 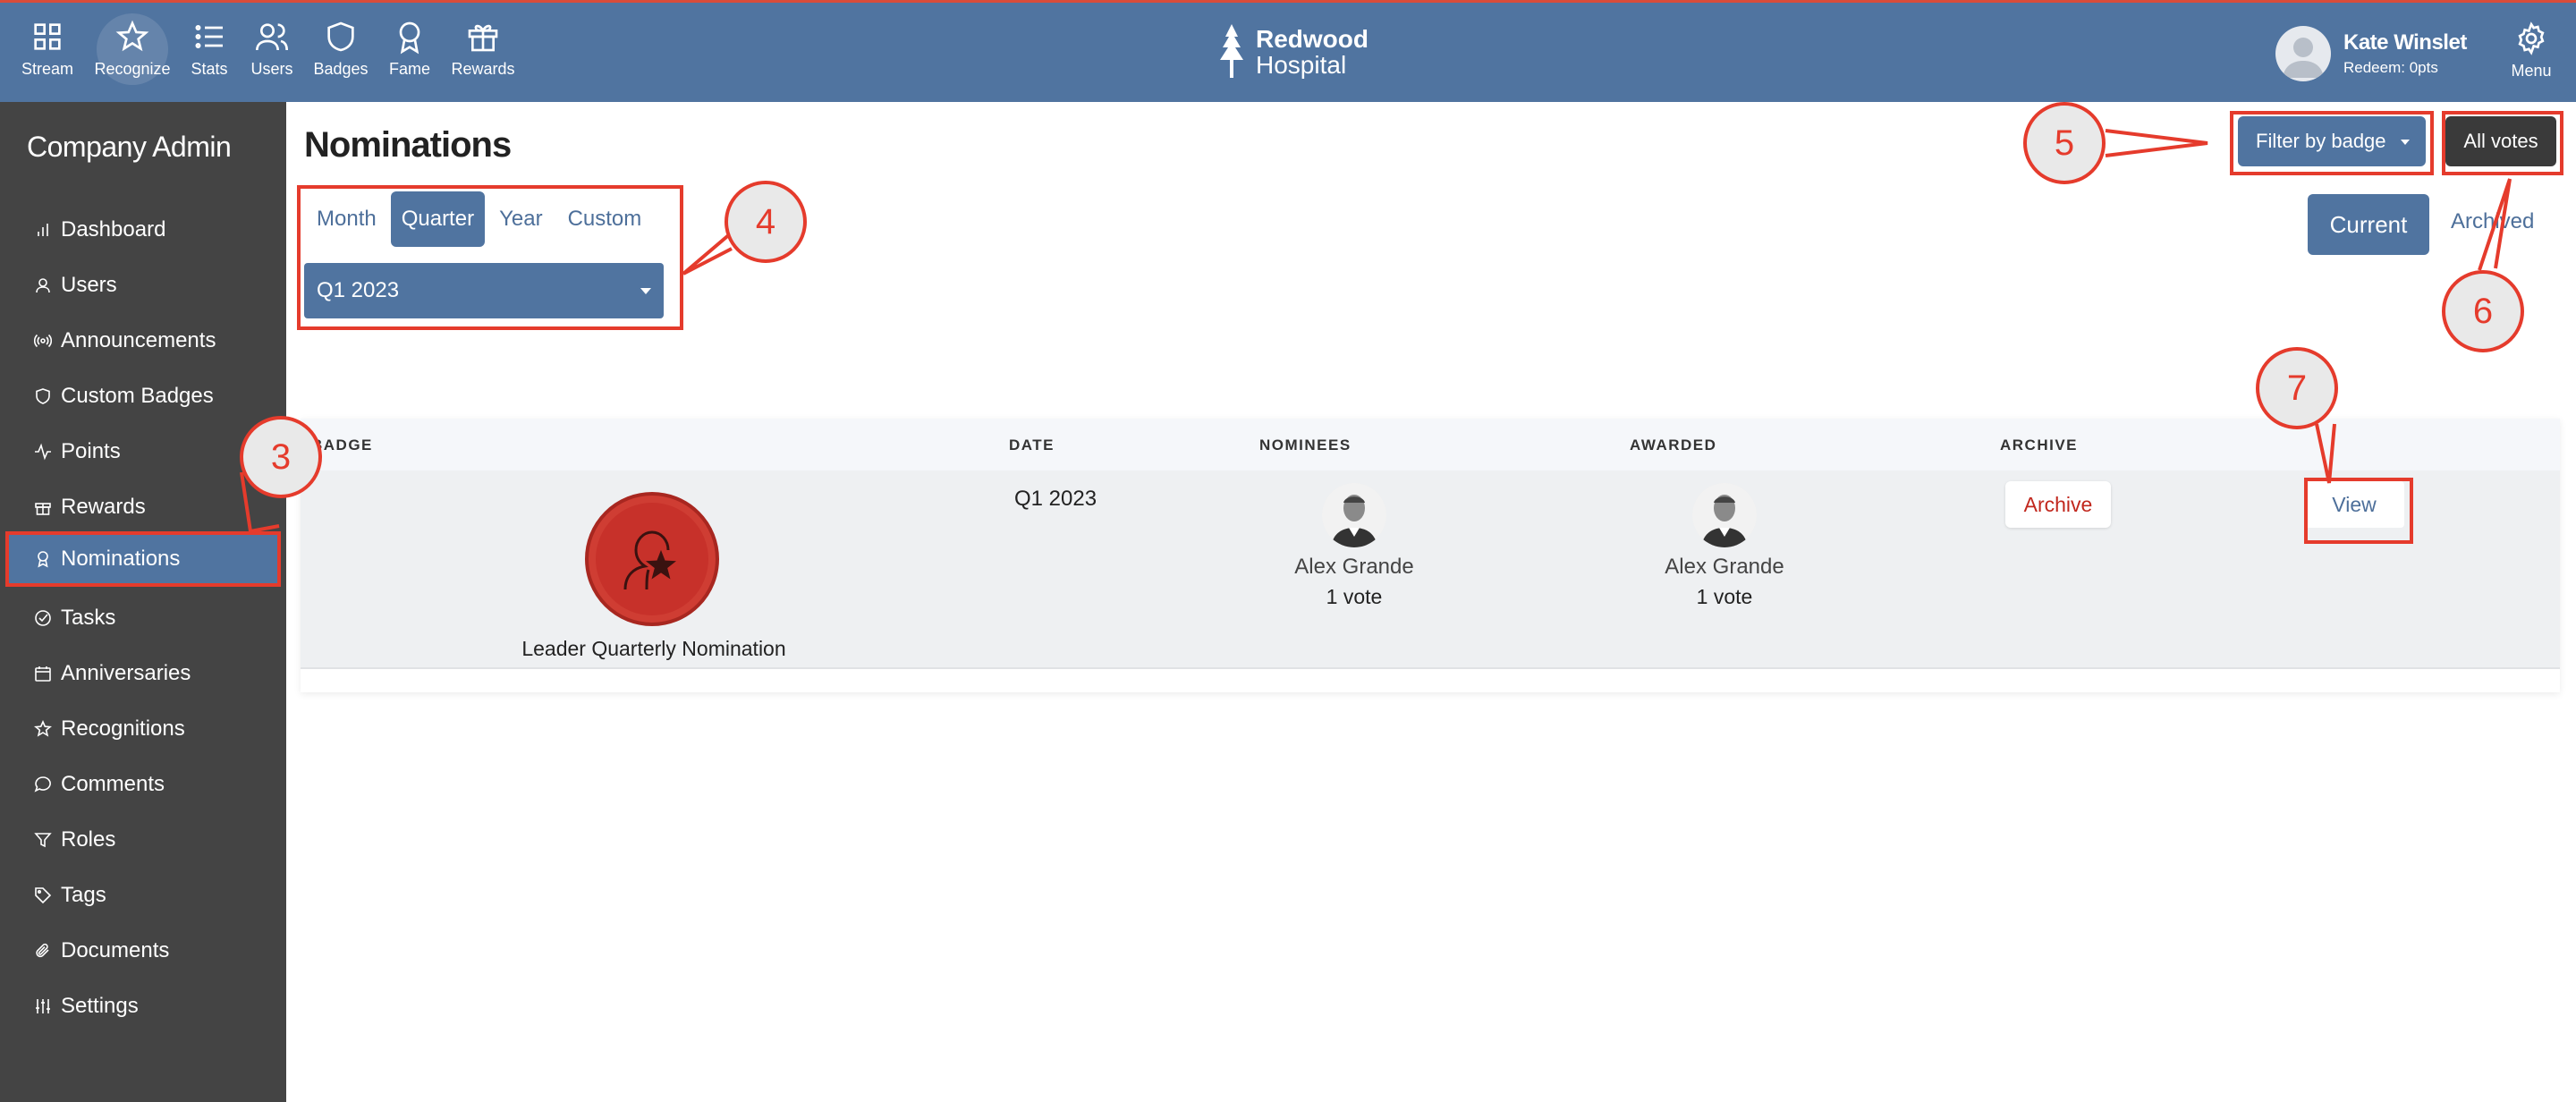 I want to click on annotation-callout-5: 5, so click(x=2064, y=143).